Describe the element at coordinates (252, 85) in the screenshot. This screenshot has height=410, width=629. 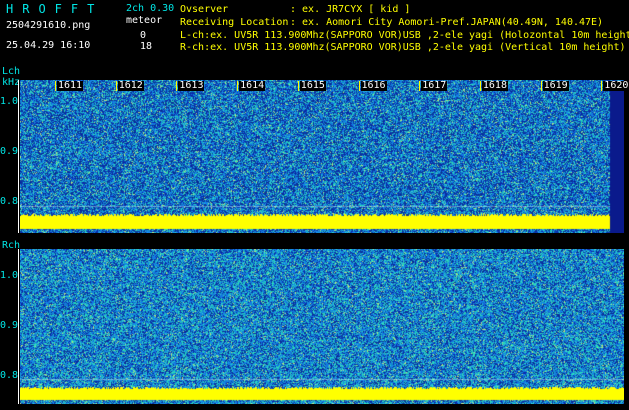
I see `time-label: 1614` at that location.